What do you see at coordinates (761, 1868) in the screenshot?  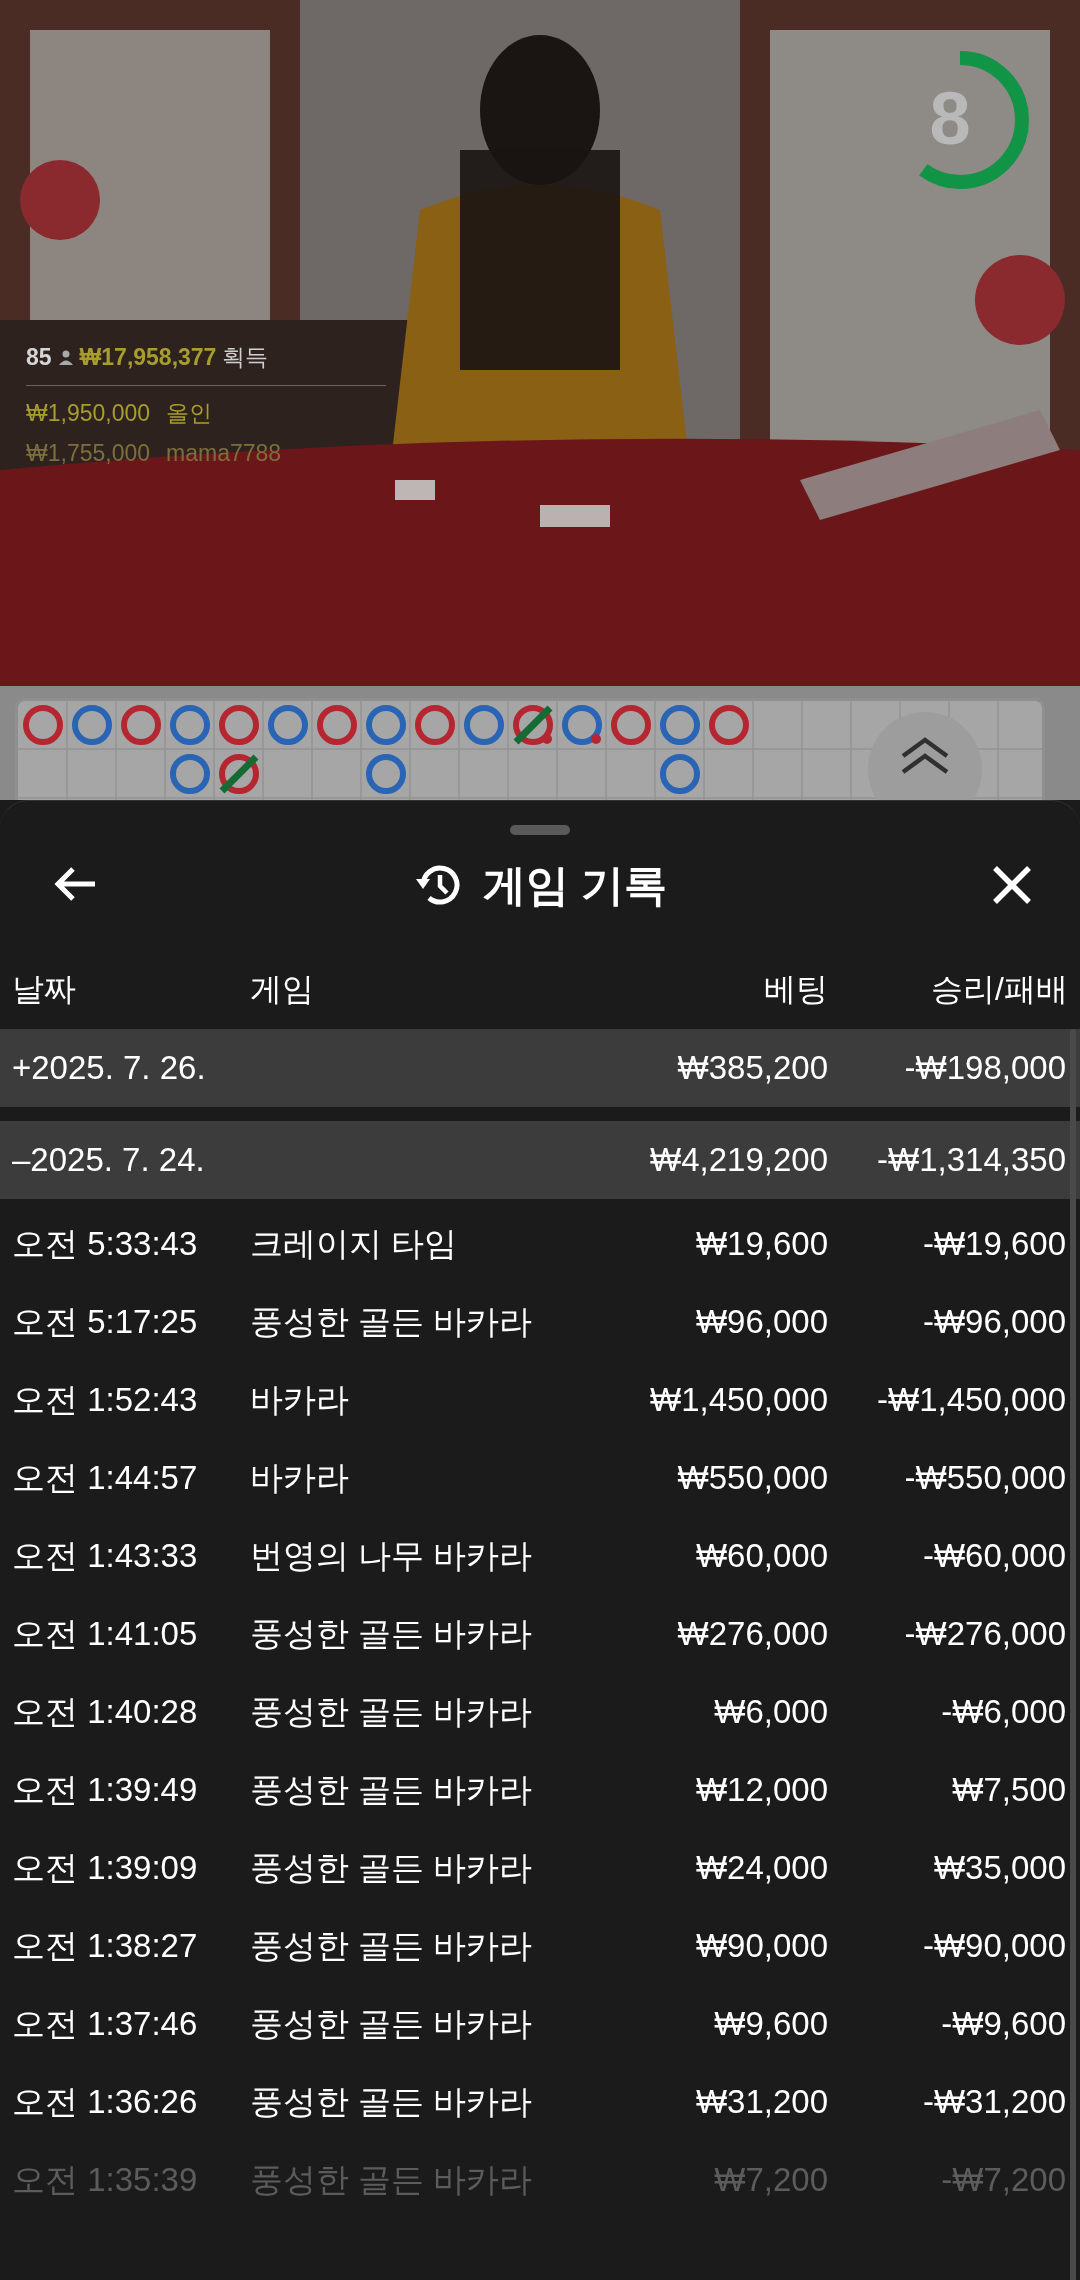 I see `bet-cell-text: ₩24,000` at bounding box center [761, 1868].